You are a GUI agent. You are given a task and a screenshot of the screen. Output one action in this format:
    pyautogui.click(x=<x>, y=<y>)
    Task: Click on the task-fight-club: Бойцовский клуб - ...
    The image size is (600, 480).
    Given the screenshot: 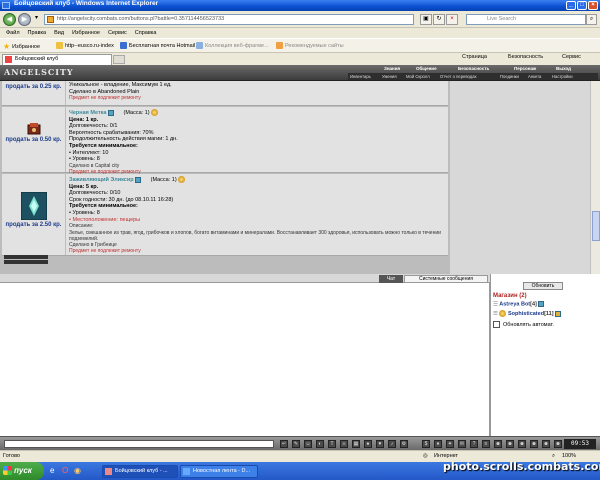 What is the action you would take?
    pyautogui.click(x=140, y=471)
    